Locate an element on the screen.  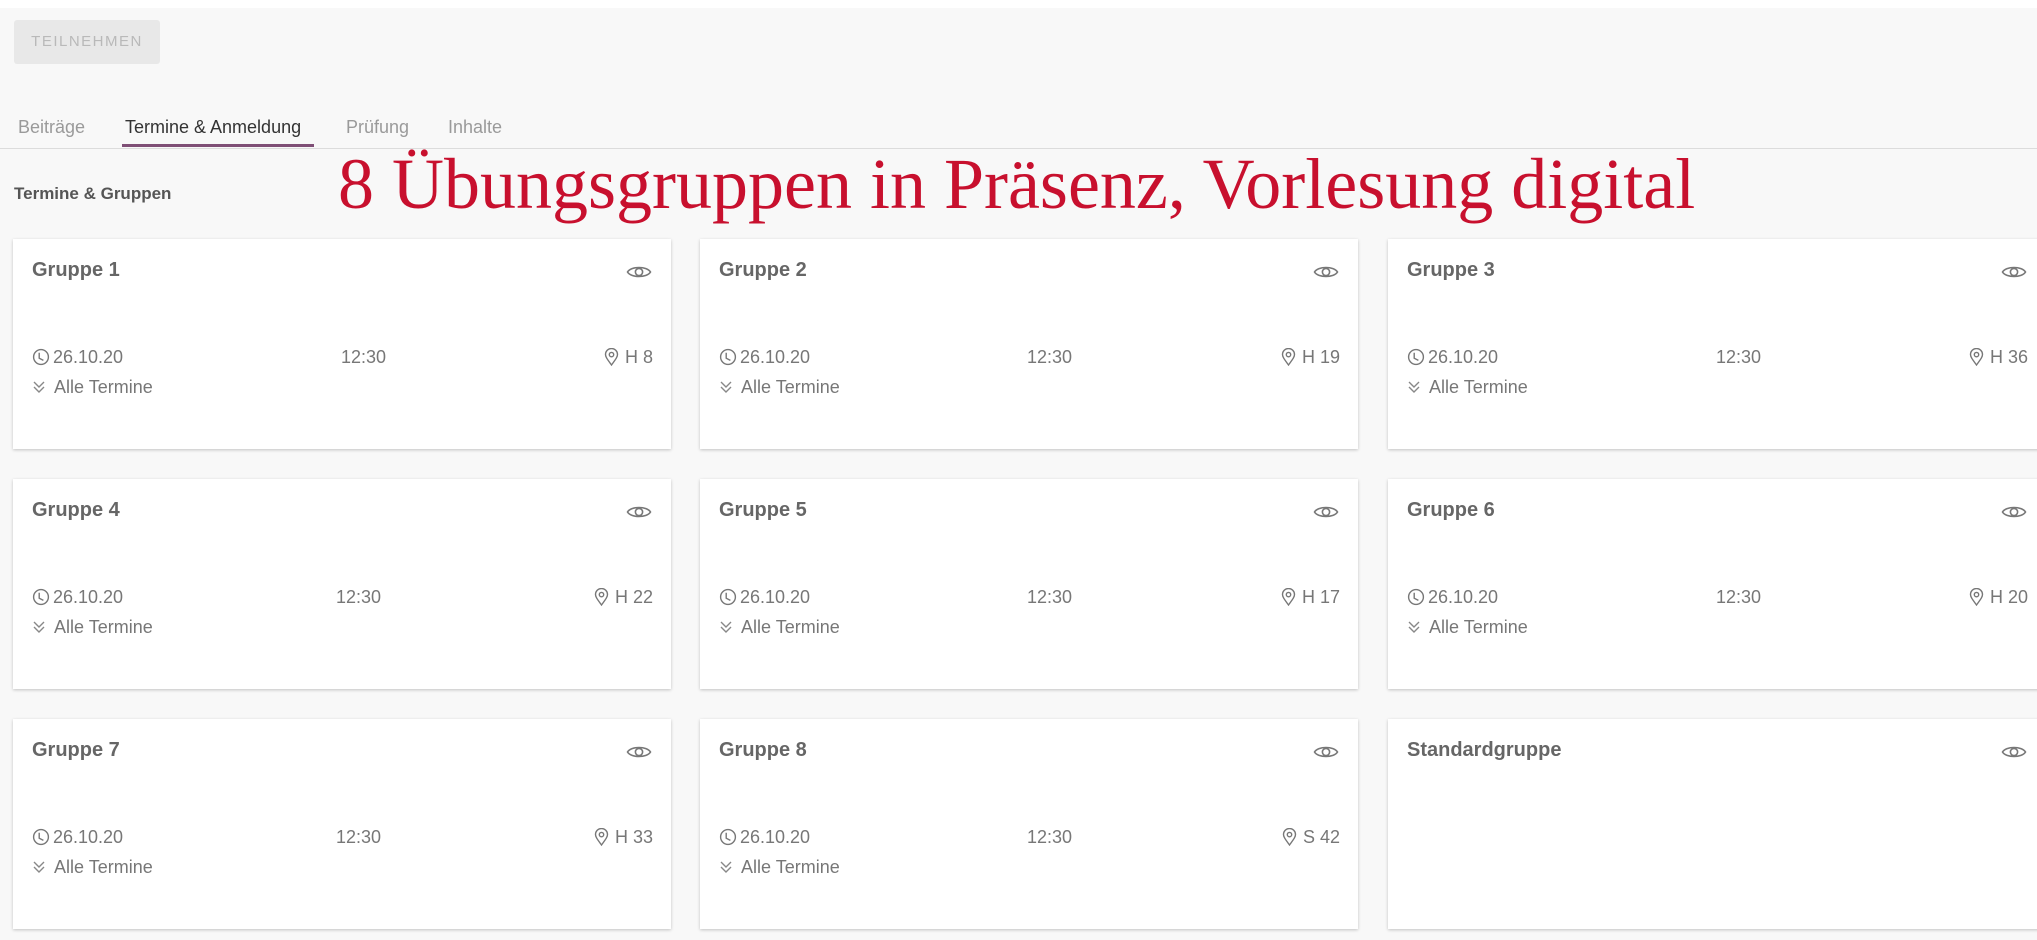
group-card: Gruppe 2 26.10.20 12:30 H 19 Alle Termine is located at coordinates (1029, 344).